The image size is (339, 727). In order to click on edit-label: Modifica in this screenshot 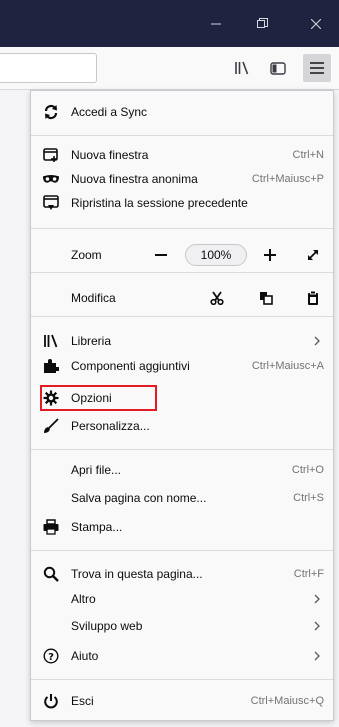, I will do `click(93, 298)`.